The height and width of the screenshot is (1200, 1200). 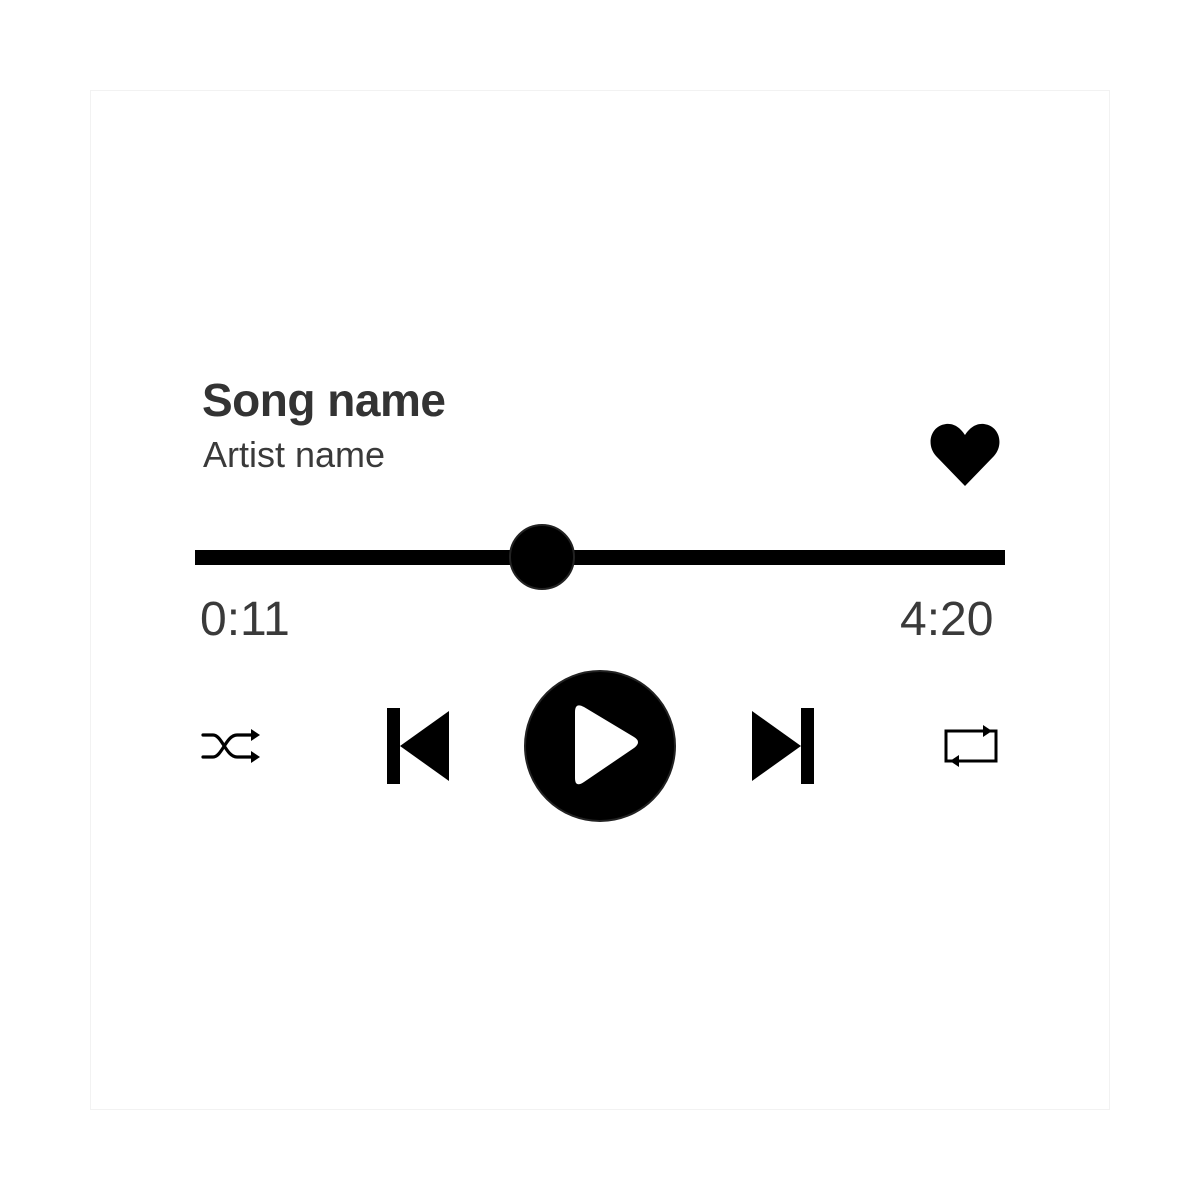 I want to click on shuffle-icon, so click(x=230, y=746).